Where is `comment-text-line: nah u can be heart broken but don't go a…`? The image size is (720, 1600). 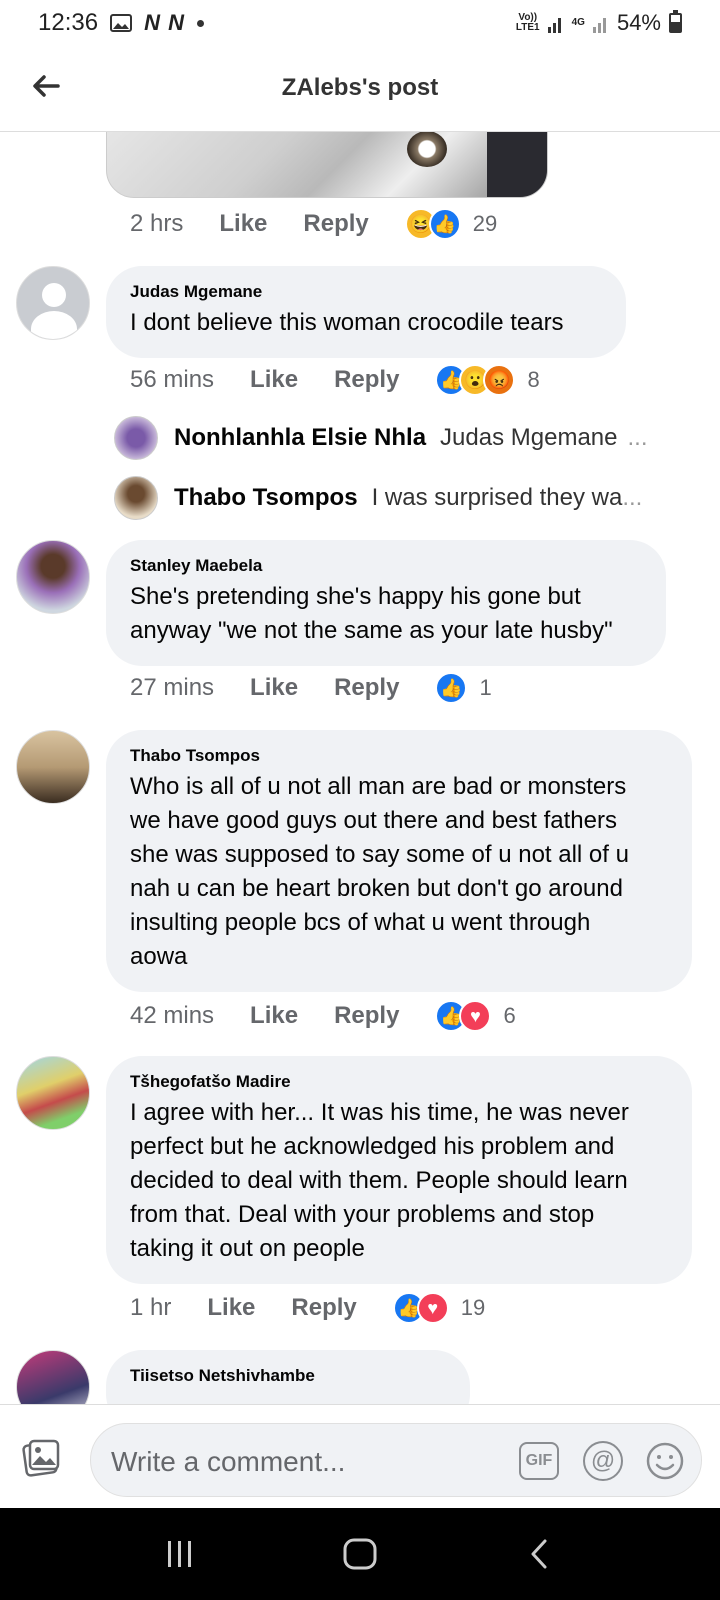
comment-text-line: nah u can be heart broken but don't go a… is located at coordinates (376, 888).